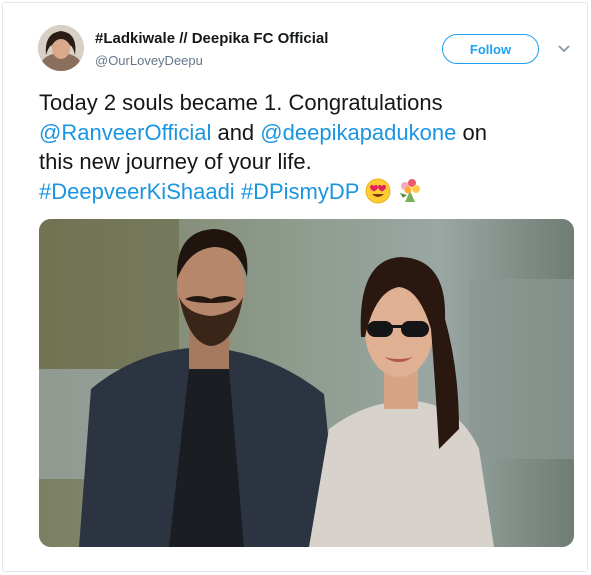  Describe the element at coordinates (236, 132) in the screenshot. I see `tweet-text-segment: and` at that location.